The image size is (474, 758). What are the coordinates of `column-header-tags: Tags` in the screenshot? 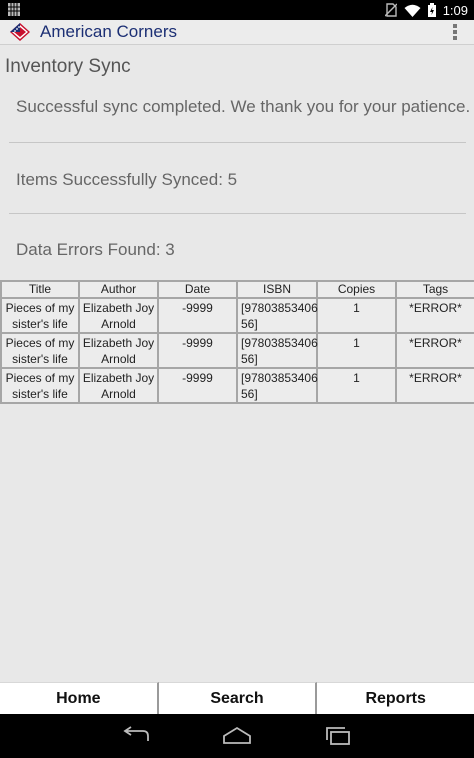 It's located at (434, 289).